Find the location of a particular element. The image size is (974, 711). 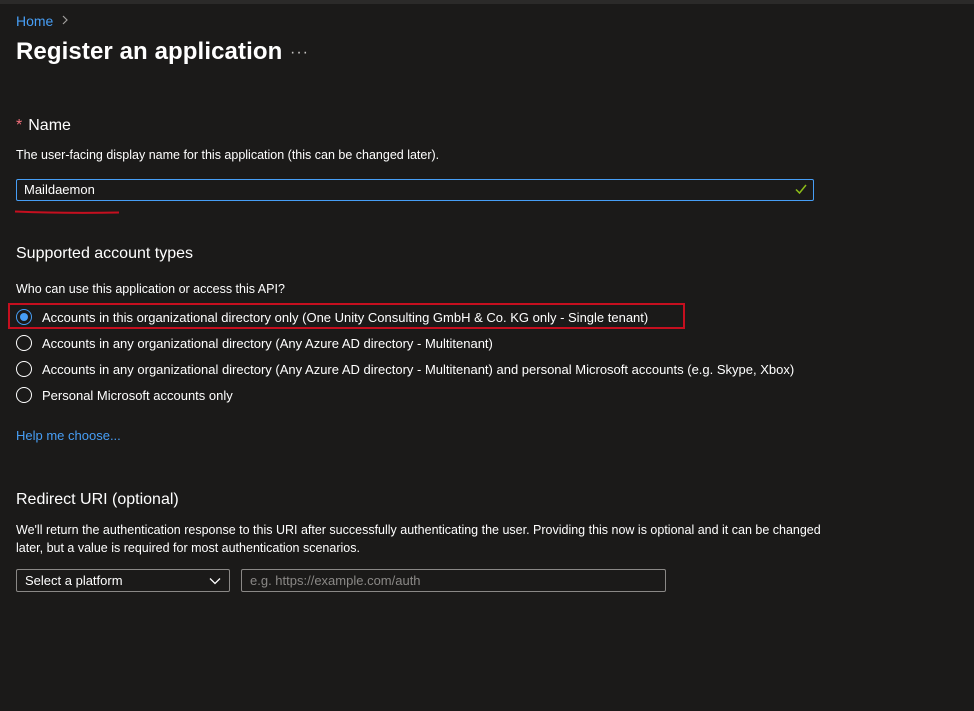

annotation-underline is located at coordinates (67, 212).